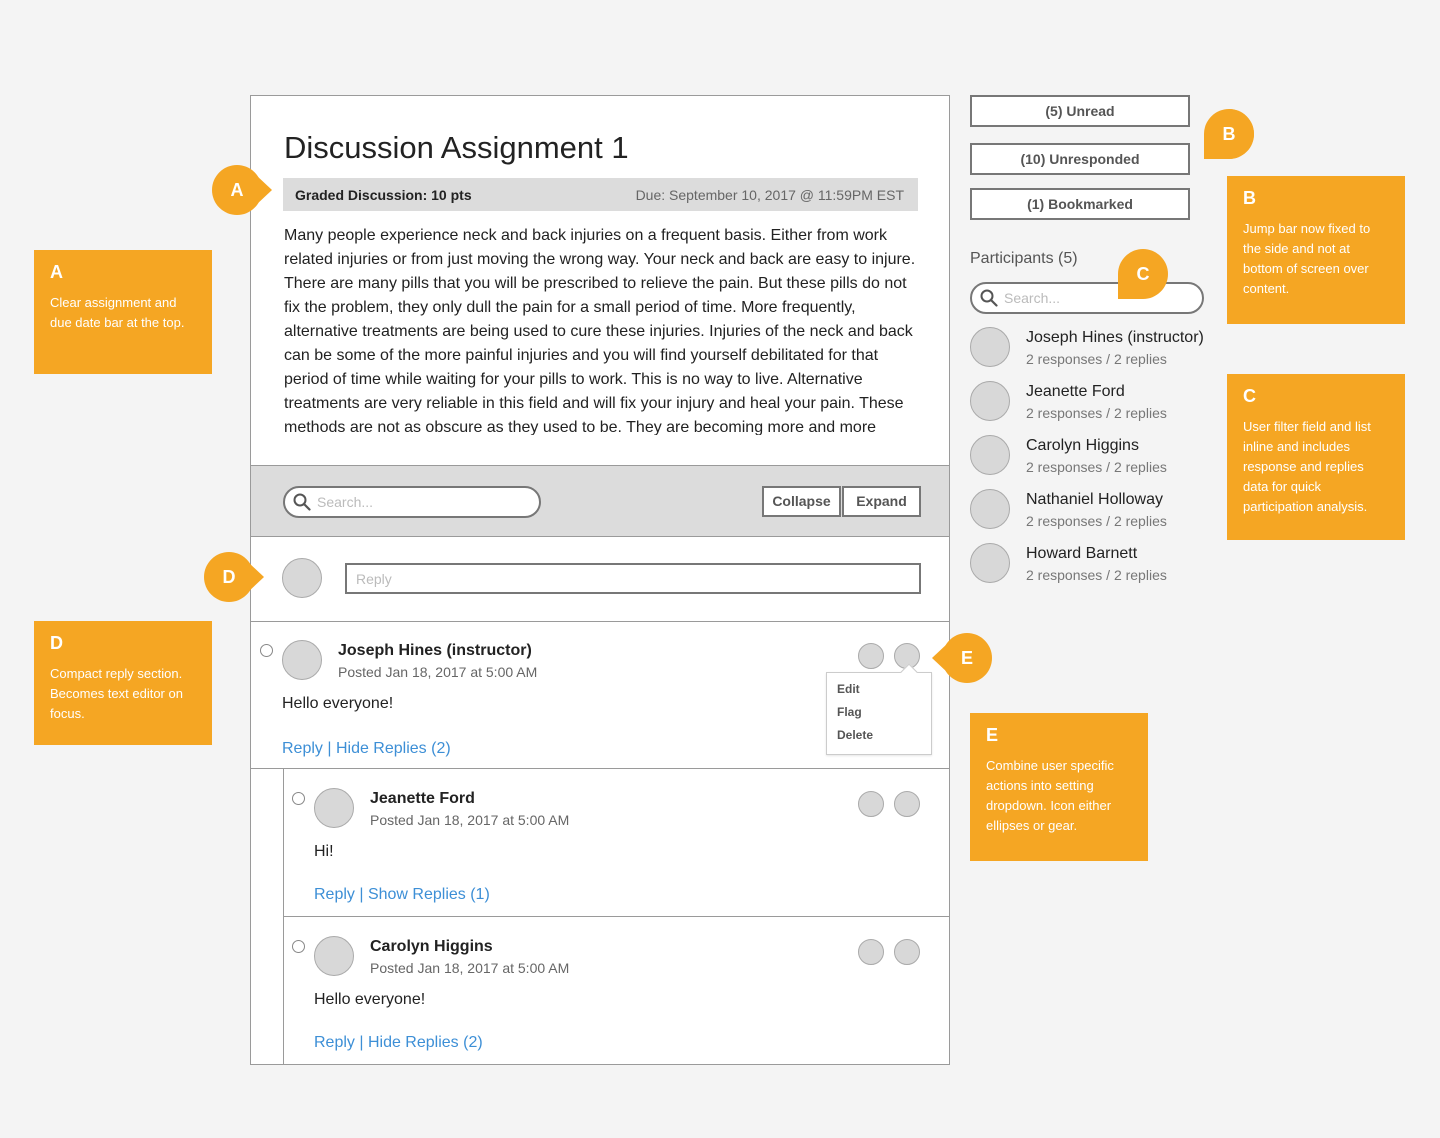 The width and height of the screenshot is (1440, 1138). What do you see at coordinates (1080, 159) in the screenshot?
I see `unresponded-button: (10) Unresponded` at bounding box center [1080, 159].